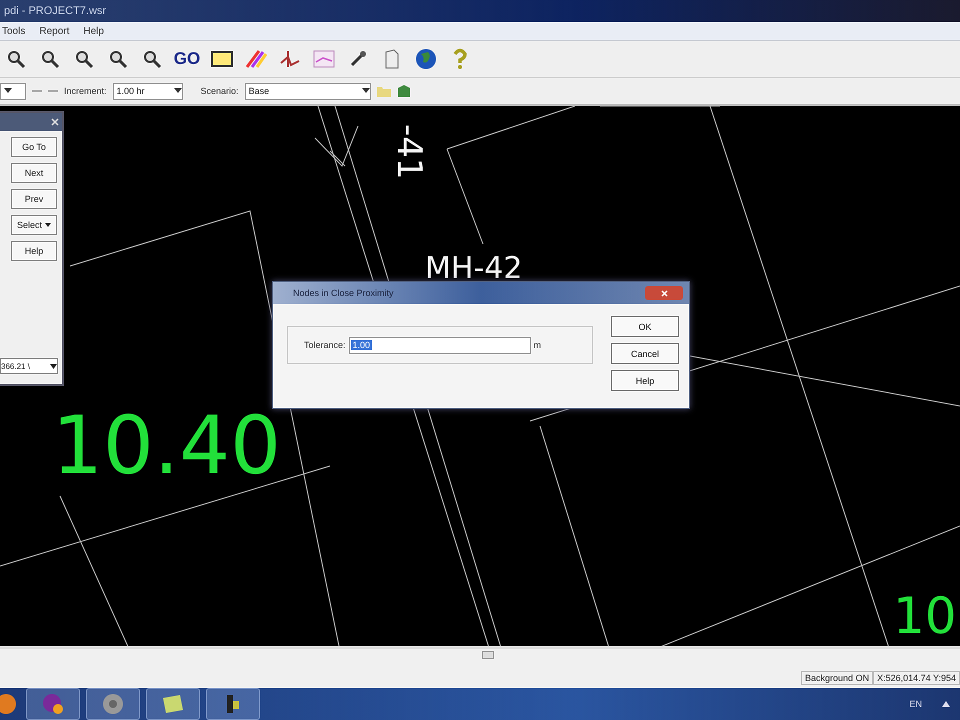  Describe the element at coordinates (167, 446) in the screenshot. I see `value-label: 10.40` at that location.